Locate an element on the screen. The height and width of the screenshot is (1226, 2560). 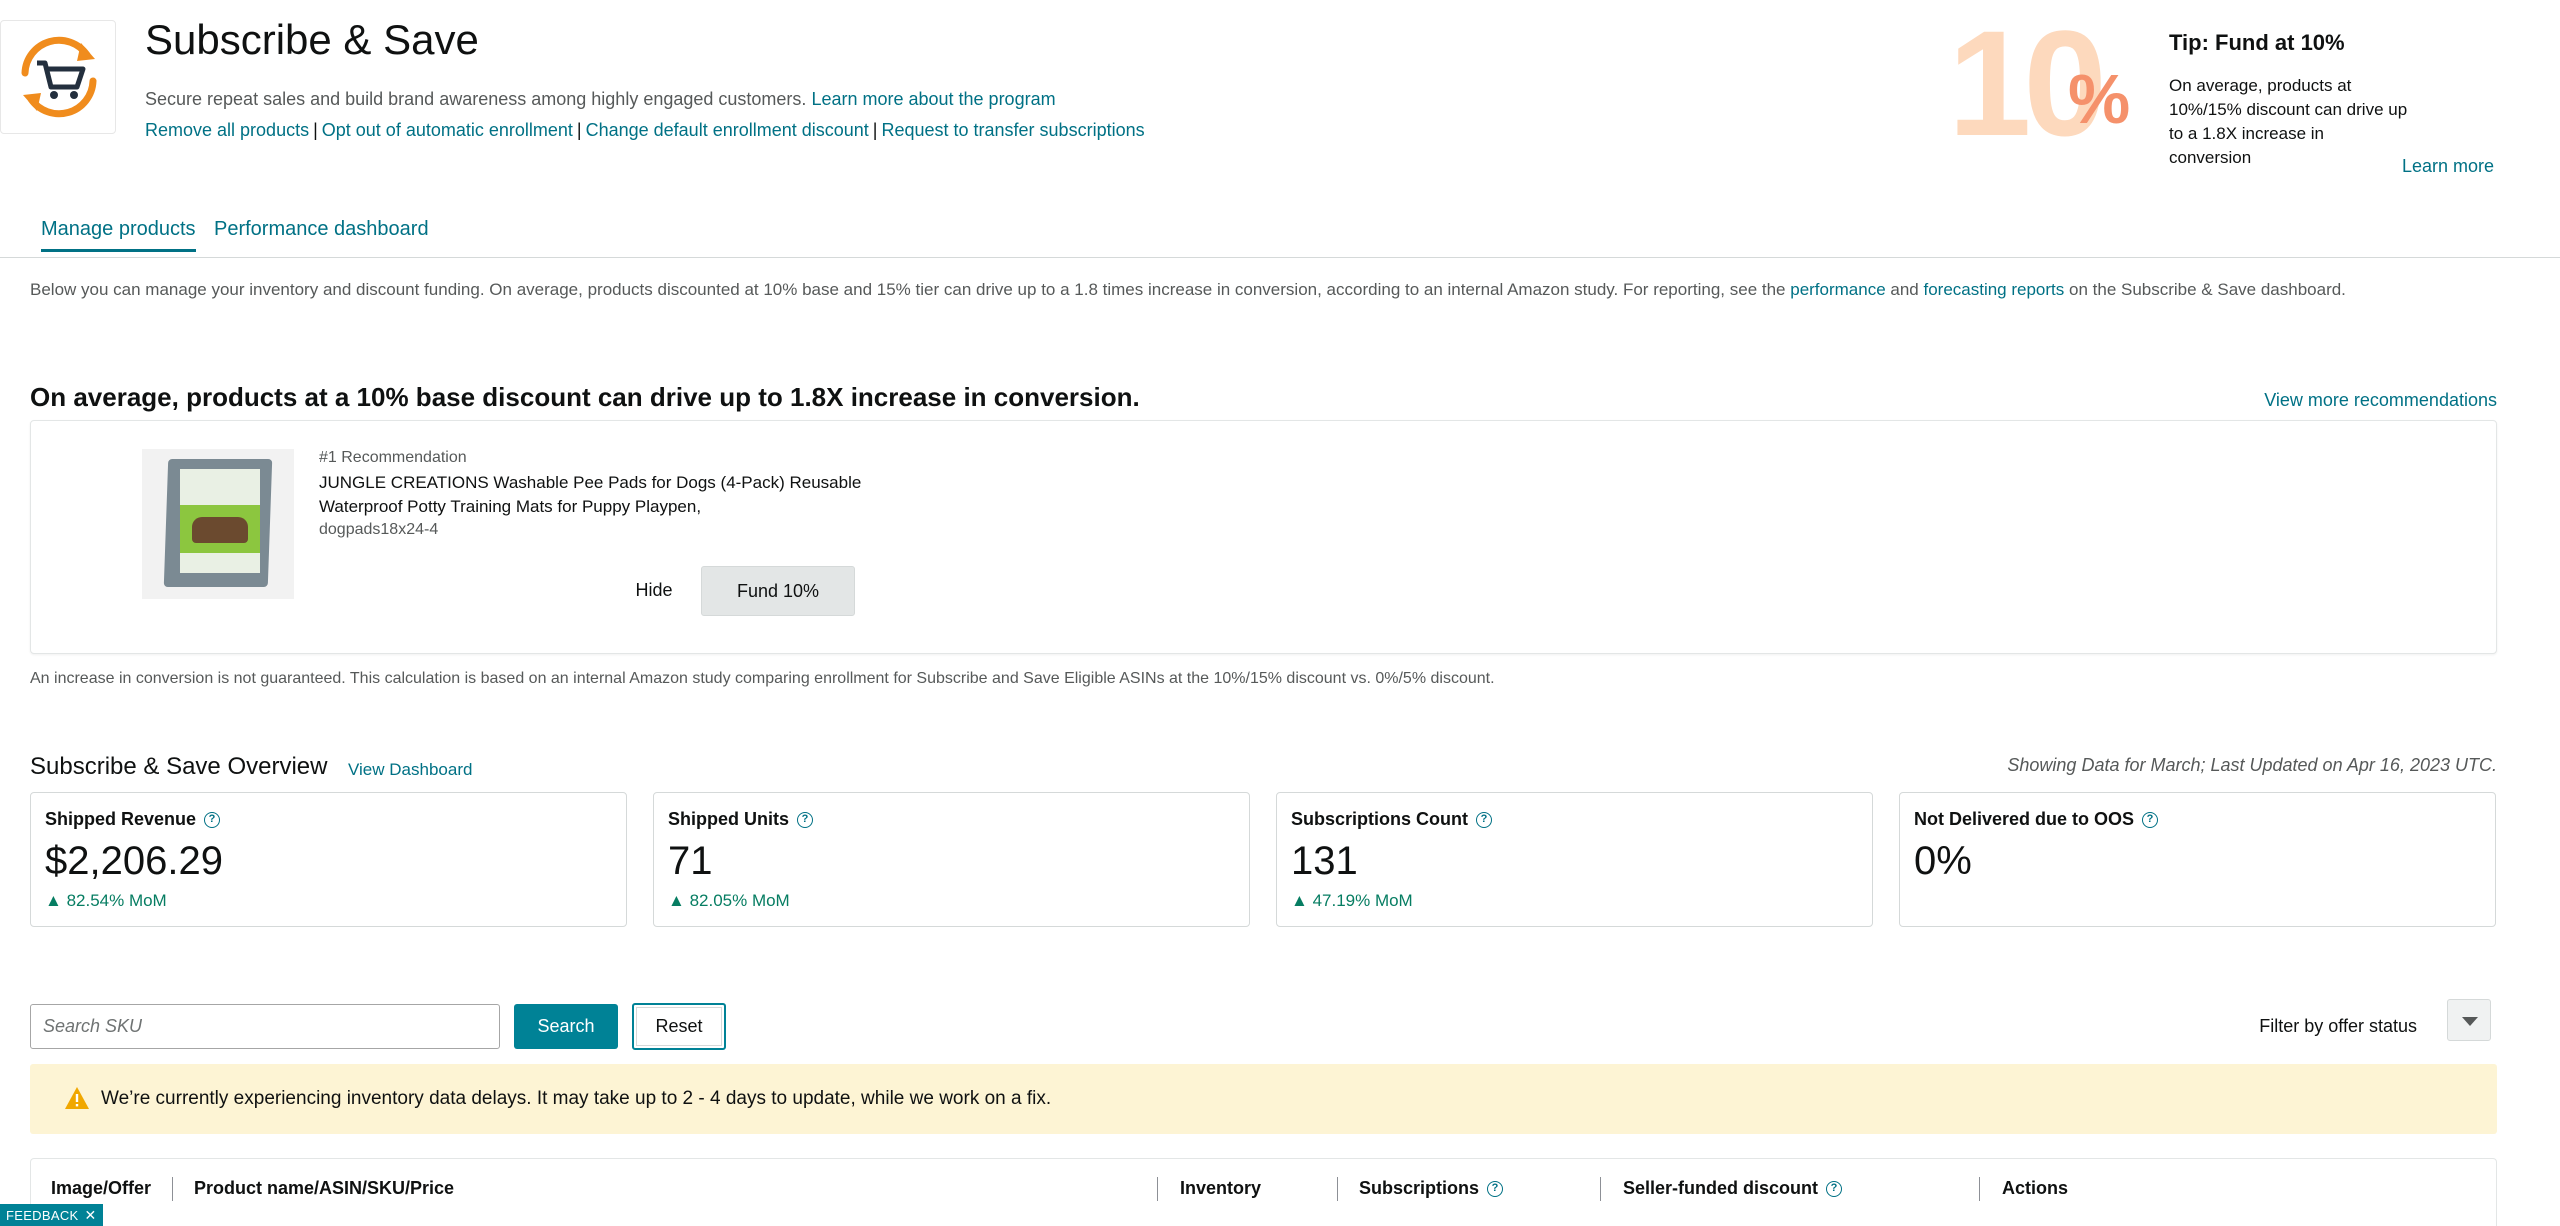
opt-out-enrollment-link: Opt out of automatic enrollment is located at coordinates (447, 130).